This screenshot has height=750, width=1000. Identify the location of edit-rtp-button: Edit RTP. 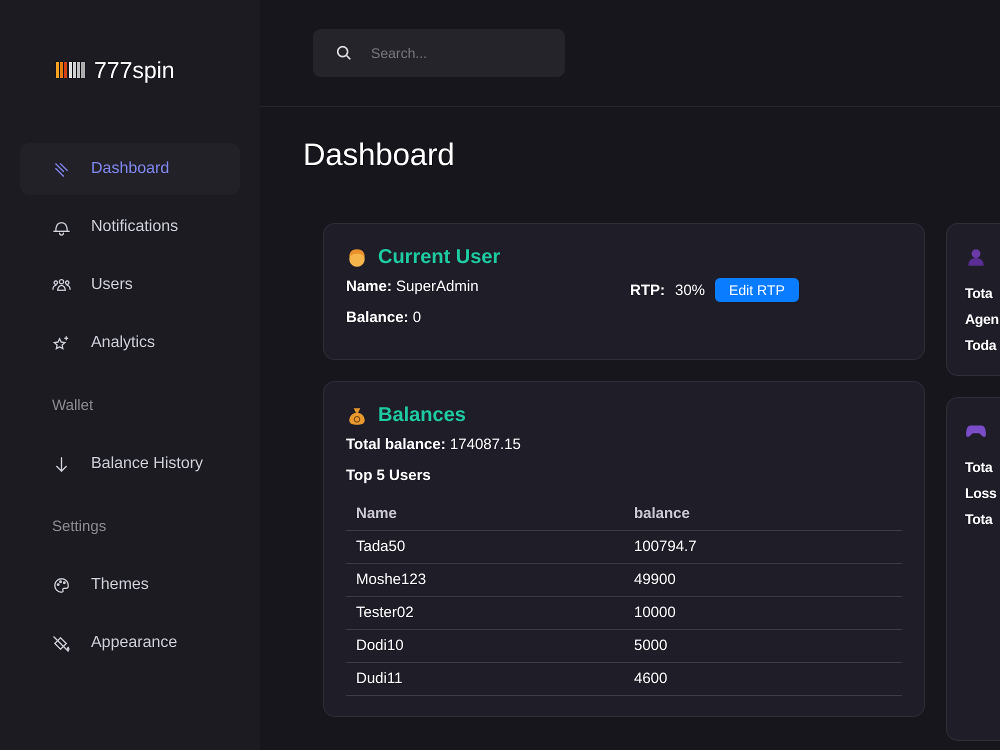
(757, 290).